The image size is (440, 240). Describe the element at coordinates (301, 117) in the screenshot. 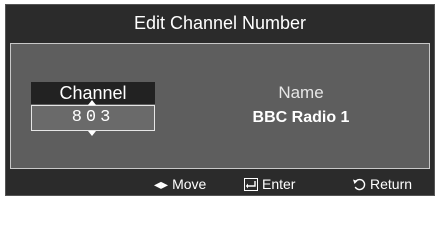

I see `channel-name-value: BBC Radio 1` at that location.